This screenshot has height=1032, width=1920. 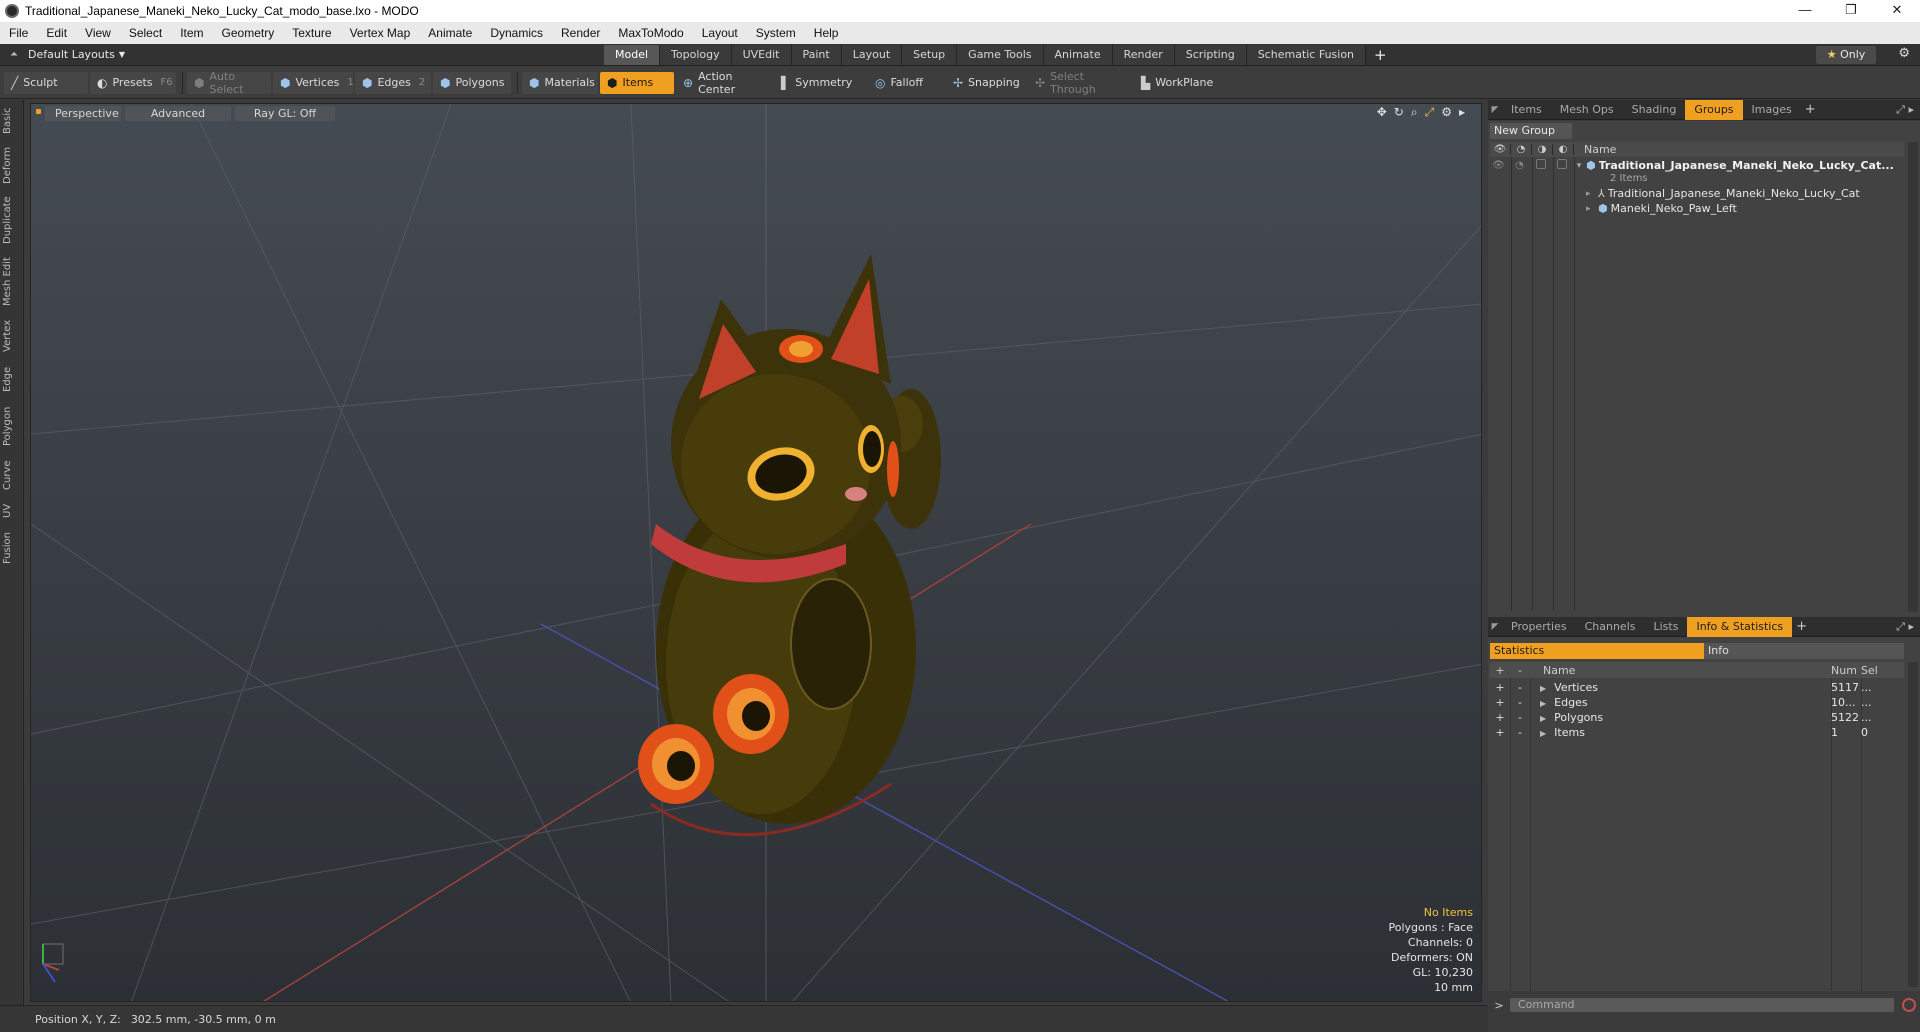 I want to click on tab-topology: Topology, so click(x=696, y=55).